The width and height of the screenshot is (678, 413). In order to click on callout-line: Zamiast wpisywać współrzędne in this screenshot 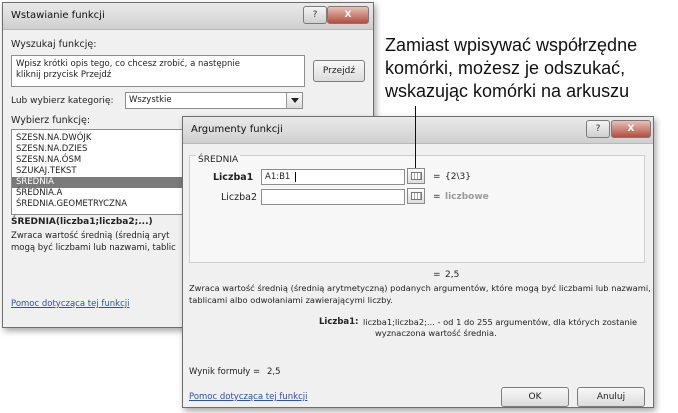, I will do `click(511, 45)`.